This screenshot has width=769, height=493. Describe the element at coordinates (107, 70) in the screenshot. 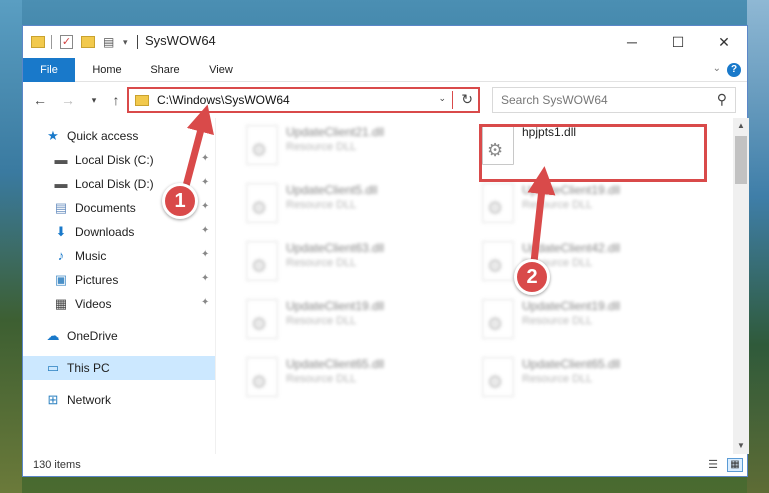

I see `tab-home: Home` at that location.